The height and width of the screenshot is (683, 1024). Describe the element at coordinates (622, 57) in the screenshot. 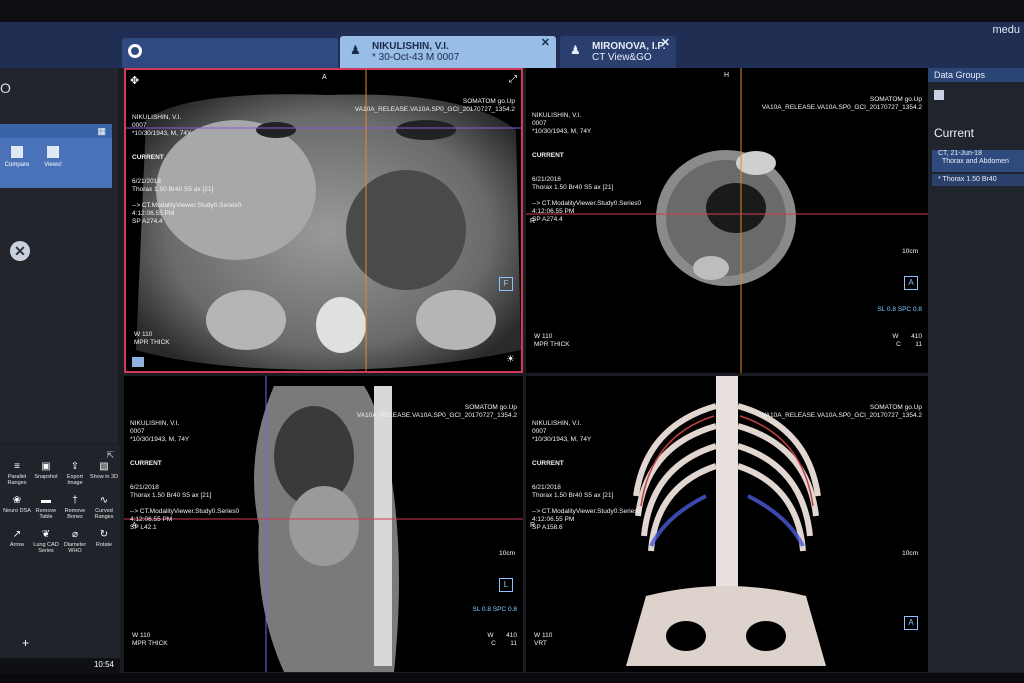

I see `tab-patient-sub: CT View&GO` at that location.